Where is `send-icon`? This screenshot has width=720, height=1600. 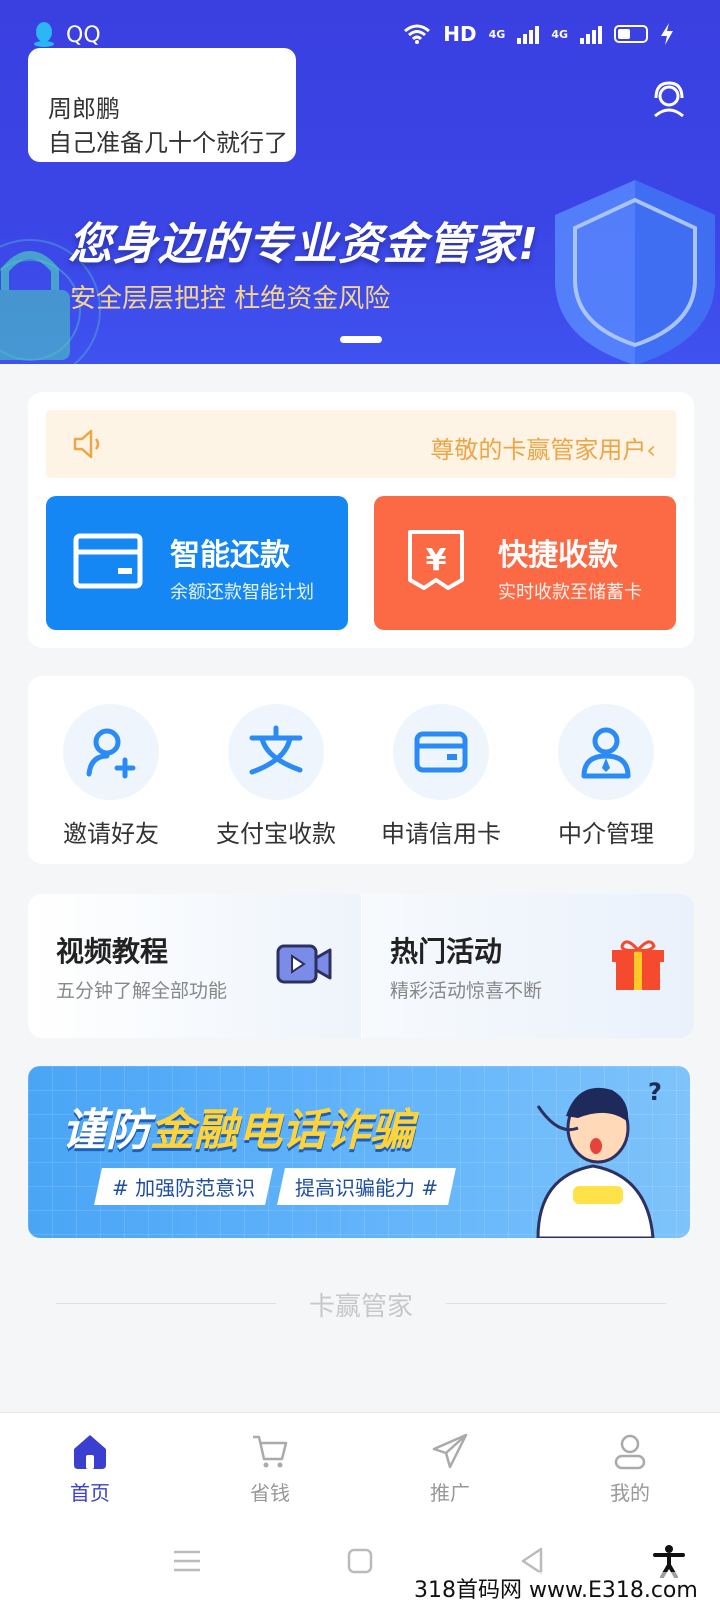
send-icon is located at coordinates (450, 1451).